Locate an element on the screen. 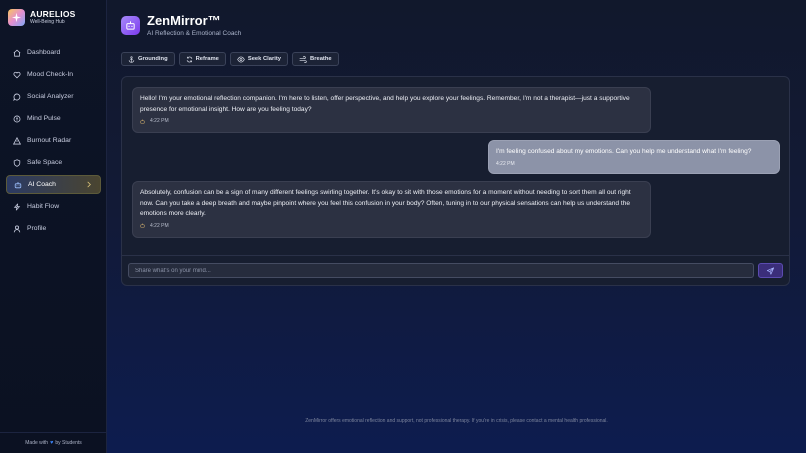  sidebar-item-mind-pulse: Mind Pulse is located at coordinates (53, 118).